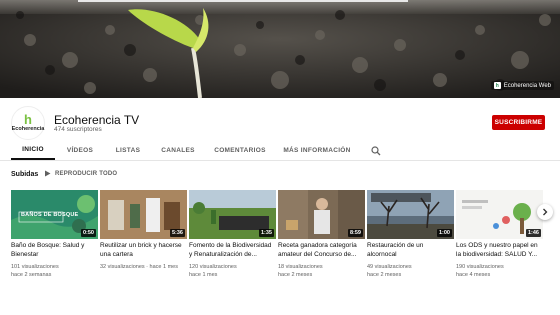 The image size is (560, 315). I want to click on video-views: 120 visualizaciones, so click(213, 267).